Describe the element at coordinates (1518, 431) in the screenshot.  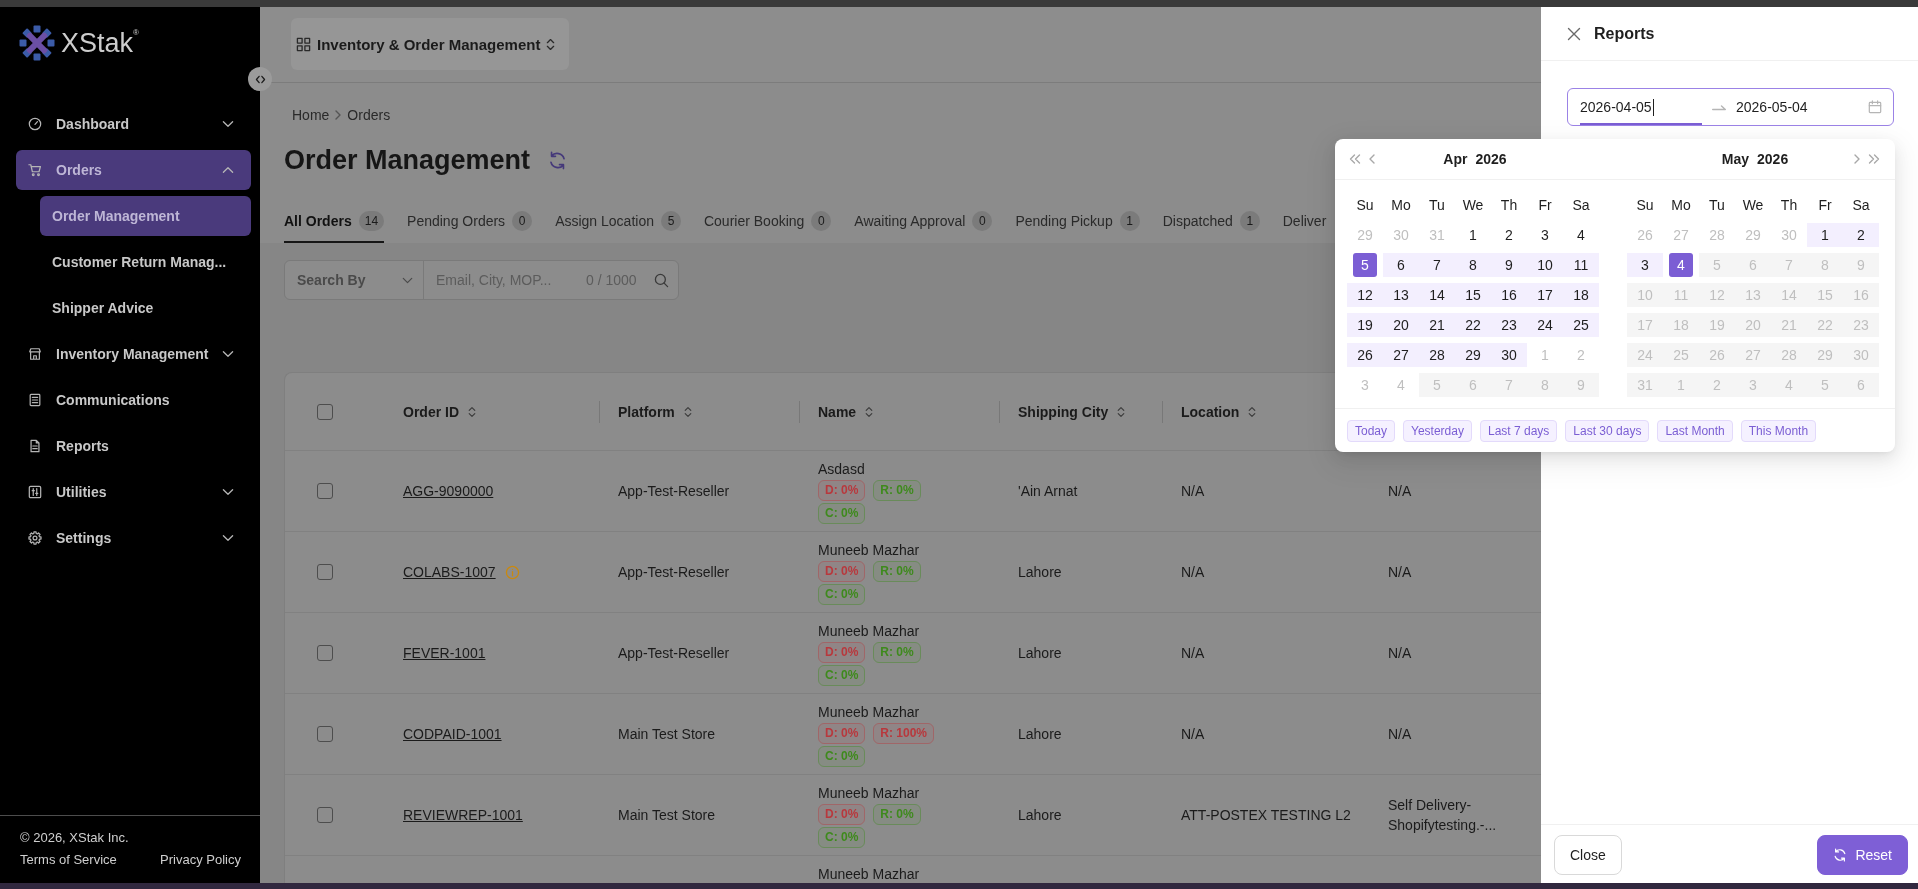
I see `preset-button: Last 7 days` at that location.